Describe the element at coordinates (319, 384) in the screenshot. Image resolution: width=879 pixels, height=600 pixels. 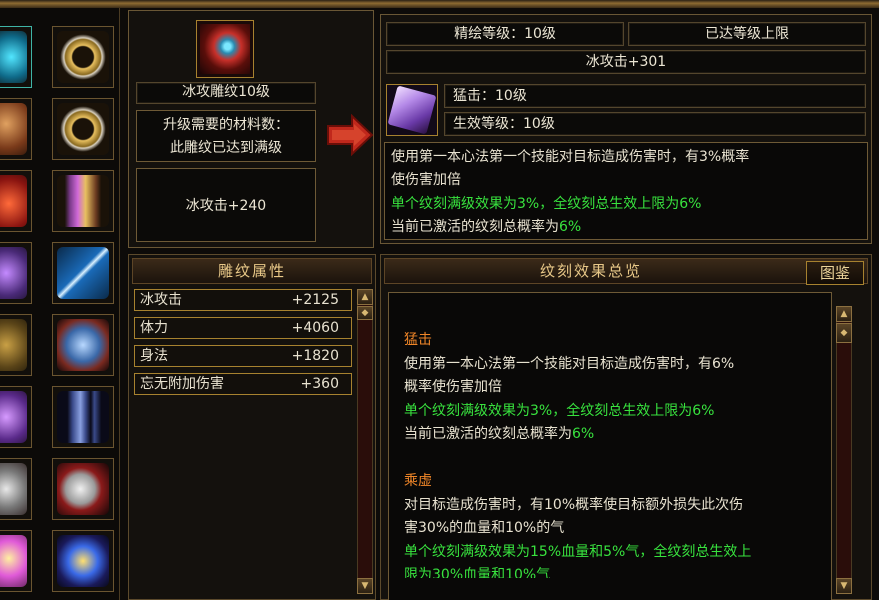
I see `attribute-value: +360` at that location.